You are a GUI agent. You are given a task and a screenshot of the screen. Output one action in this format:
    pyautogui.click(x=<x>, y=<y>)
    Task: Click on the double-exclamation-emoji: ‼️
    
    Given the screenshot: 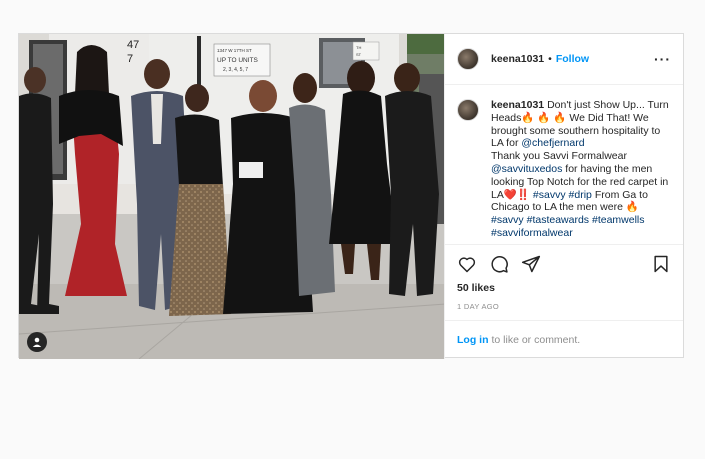 What is the action you would take?
    pyautogui.click(x=523, y=194)
    